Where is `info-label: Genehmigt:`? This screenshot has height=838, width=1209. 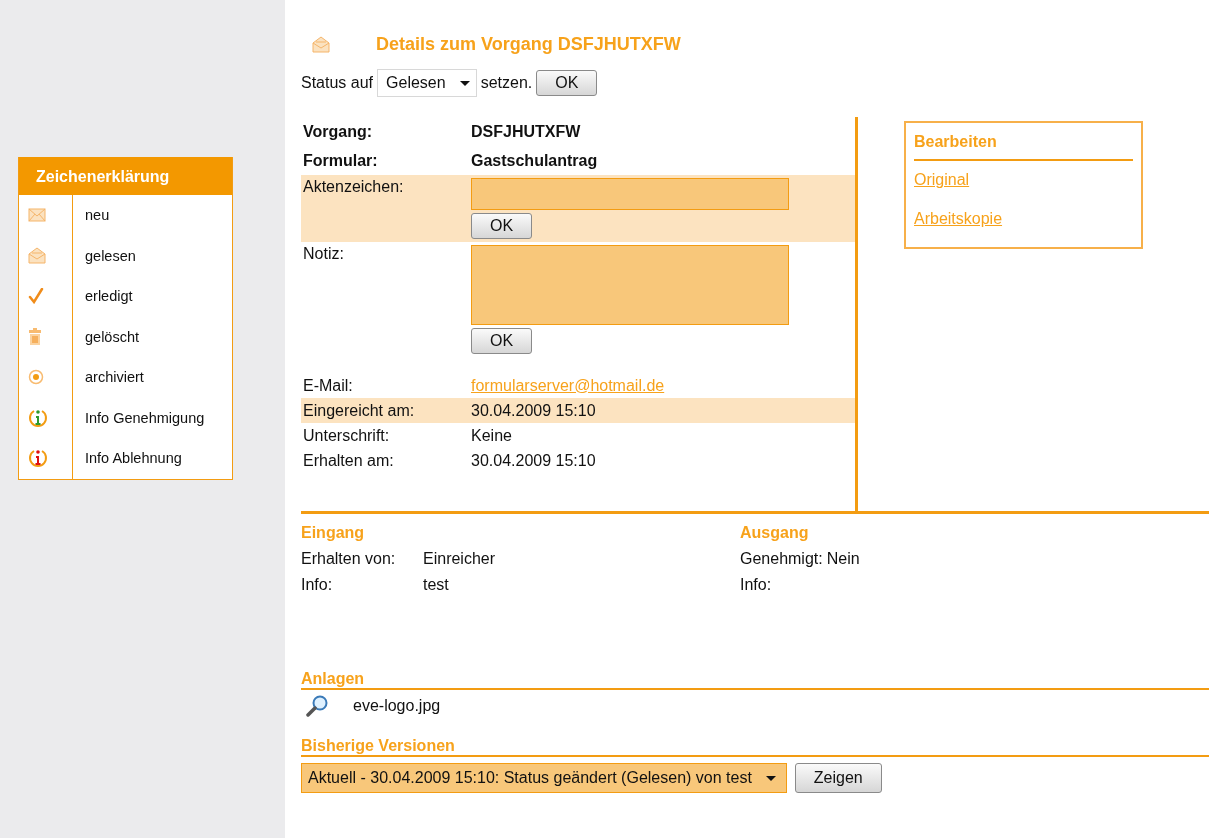
info-label: Genehmigt: is located at coordinates (781, 559).